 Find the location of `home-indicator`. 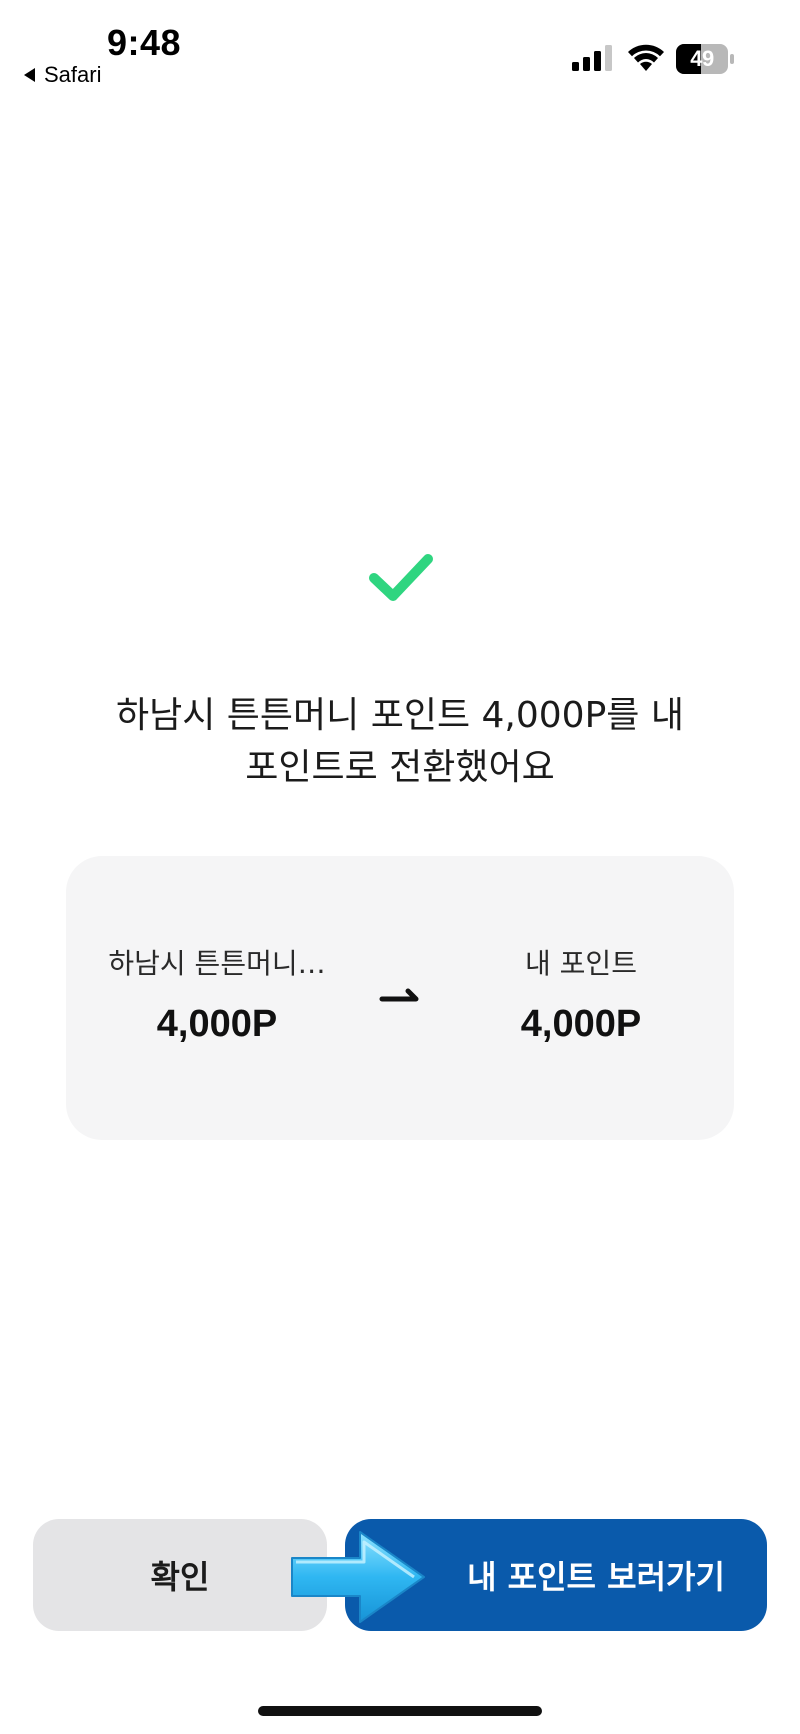

home-indicator is located at coordinates (400, 1711).